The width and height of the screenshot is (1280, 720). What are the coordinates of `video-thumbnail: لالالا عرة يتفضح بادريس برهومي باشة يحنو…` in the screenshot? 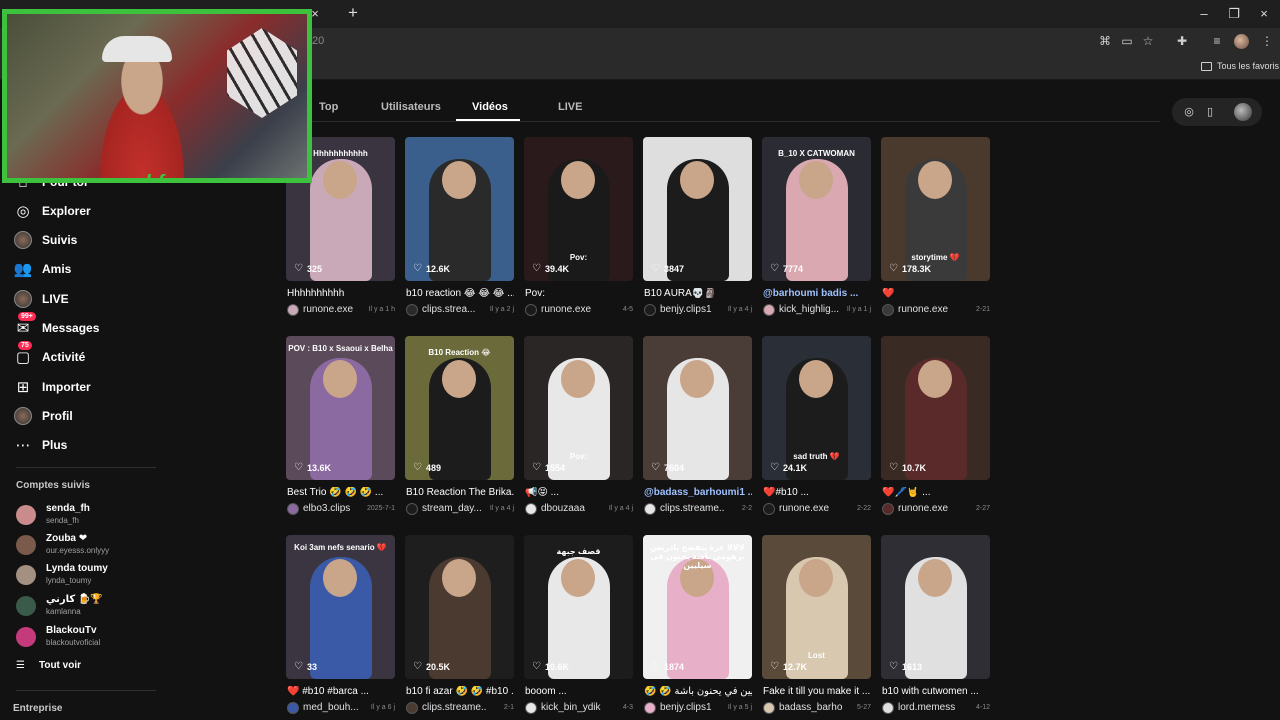 It's located at (697, 607).